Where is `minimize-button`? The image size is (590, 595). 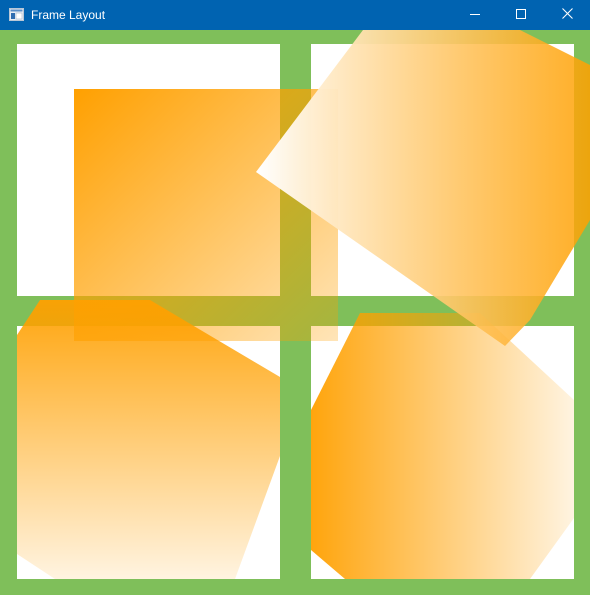
minimize-button is located at coordinates (475, 15).